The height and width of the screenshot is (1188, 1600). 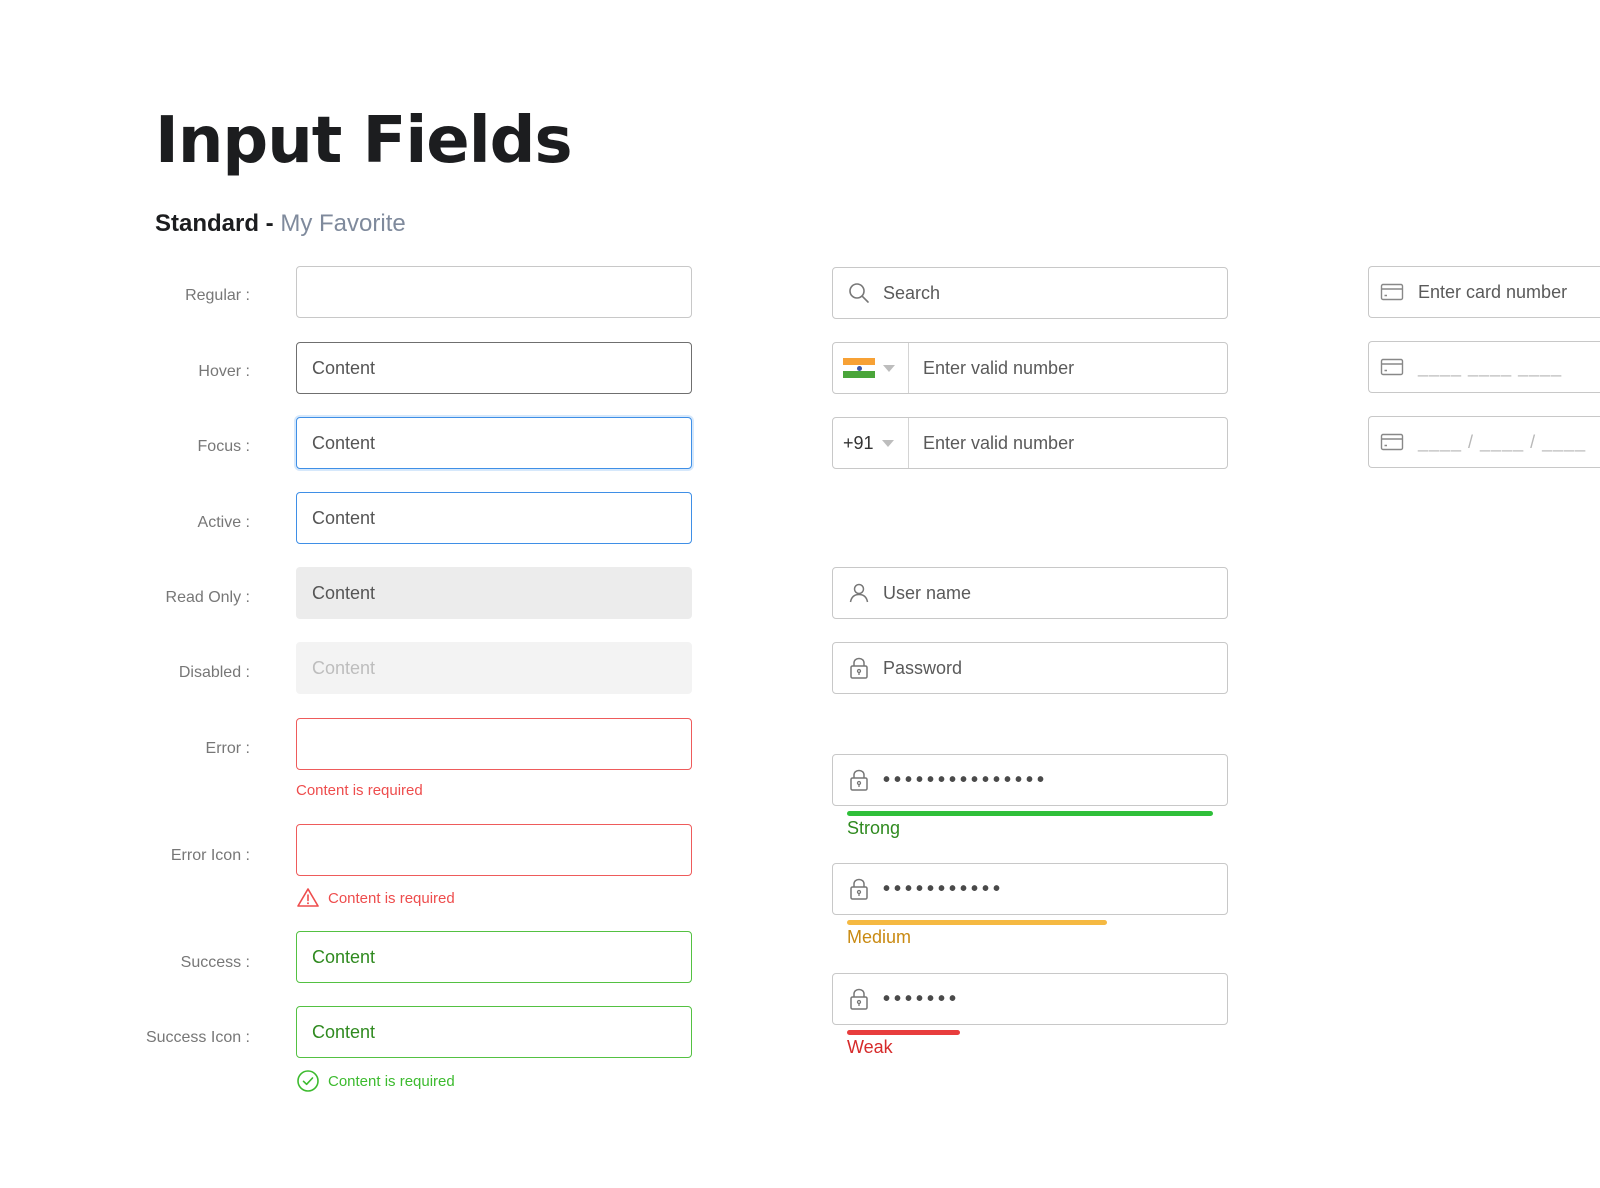 I want to click on disabled-input: Content, so click(x=494, y=668).